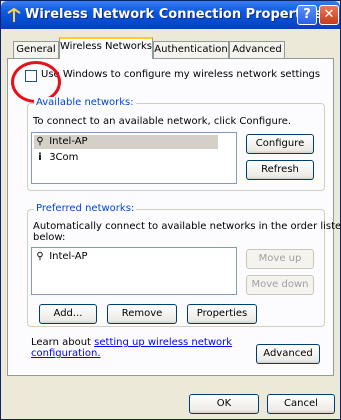 The image size is (341, 420). I want to click on cancel-button: Cancel, so click(301, 404).